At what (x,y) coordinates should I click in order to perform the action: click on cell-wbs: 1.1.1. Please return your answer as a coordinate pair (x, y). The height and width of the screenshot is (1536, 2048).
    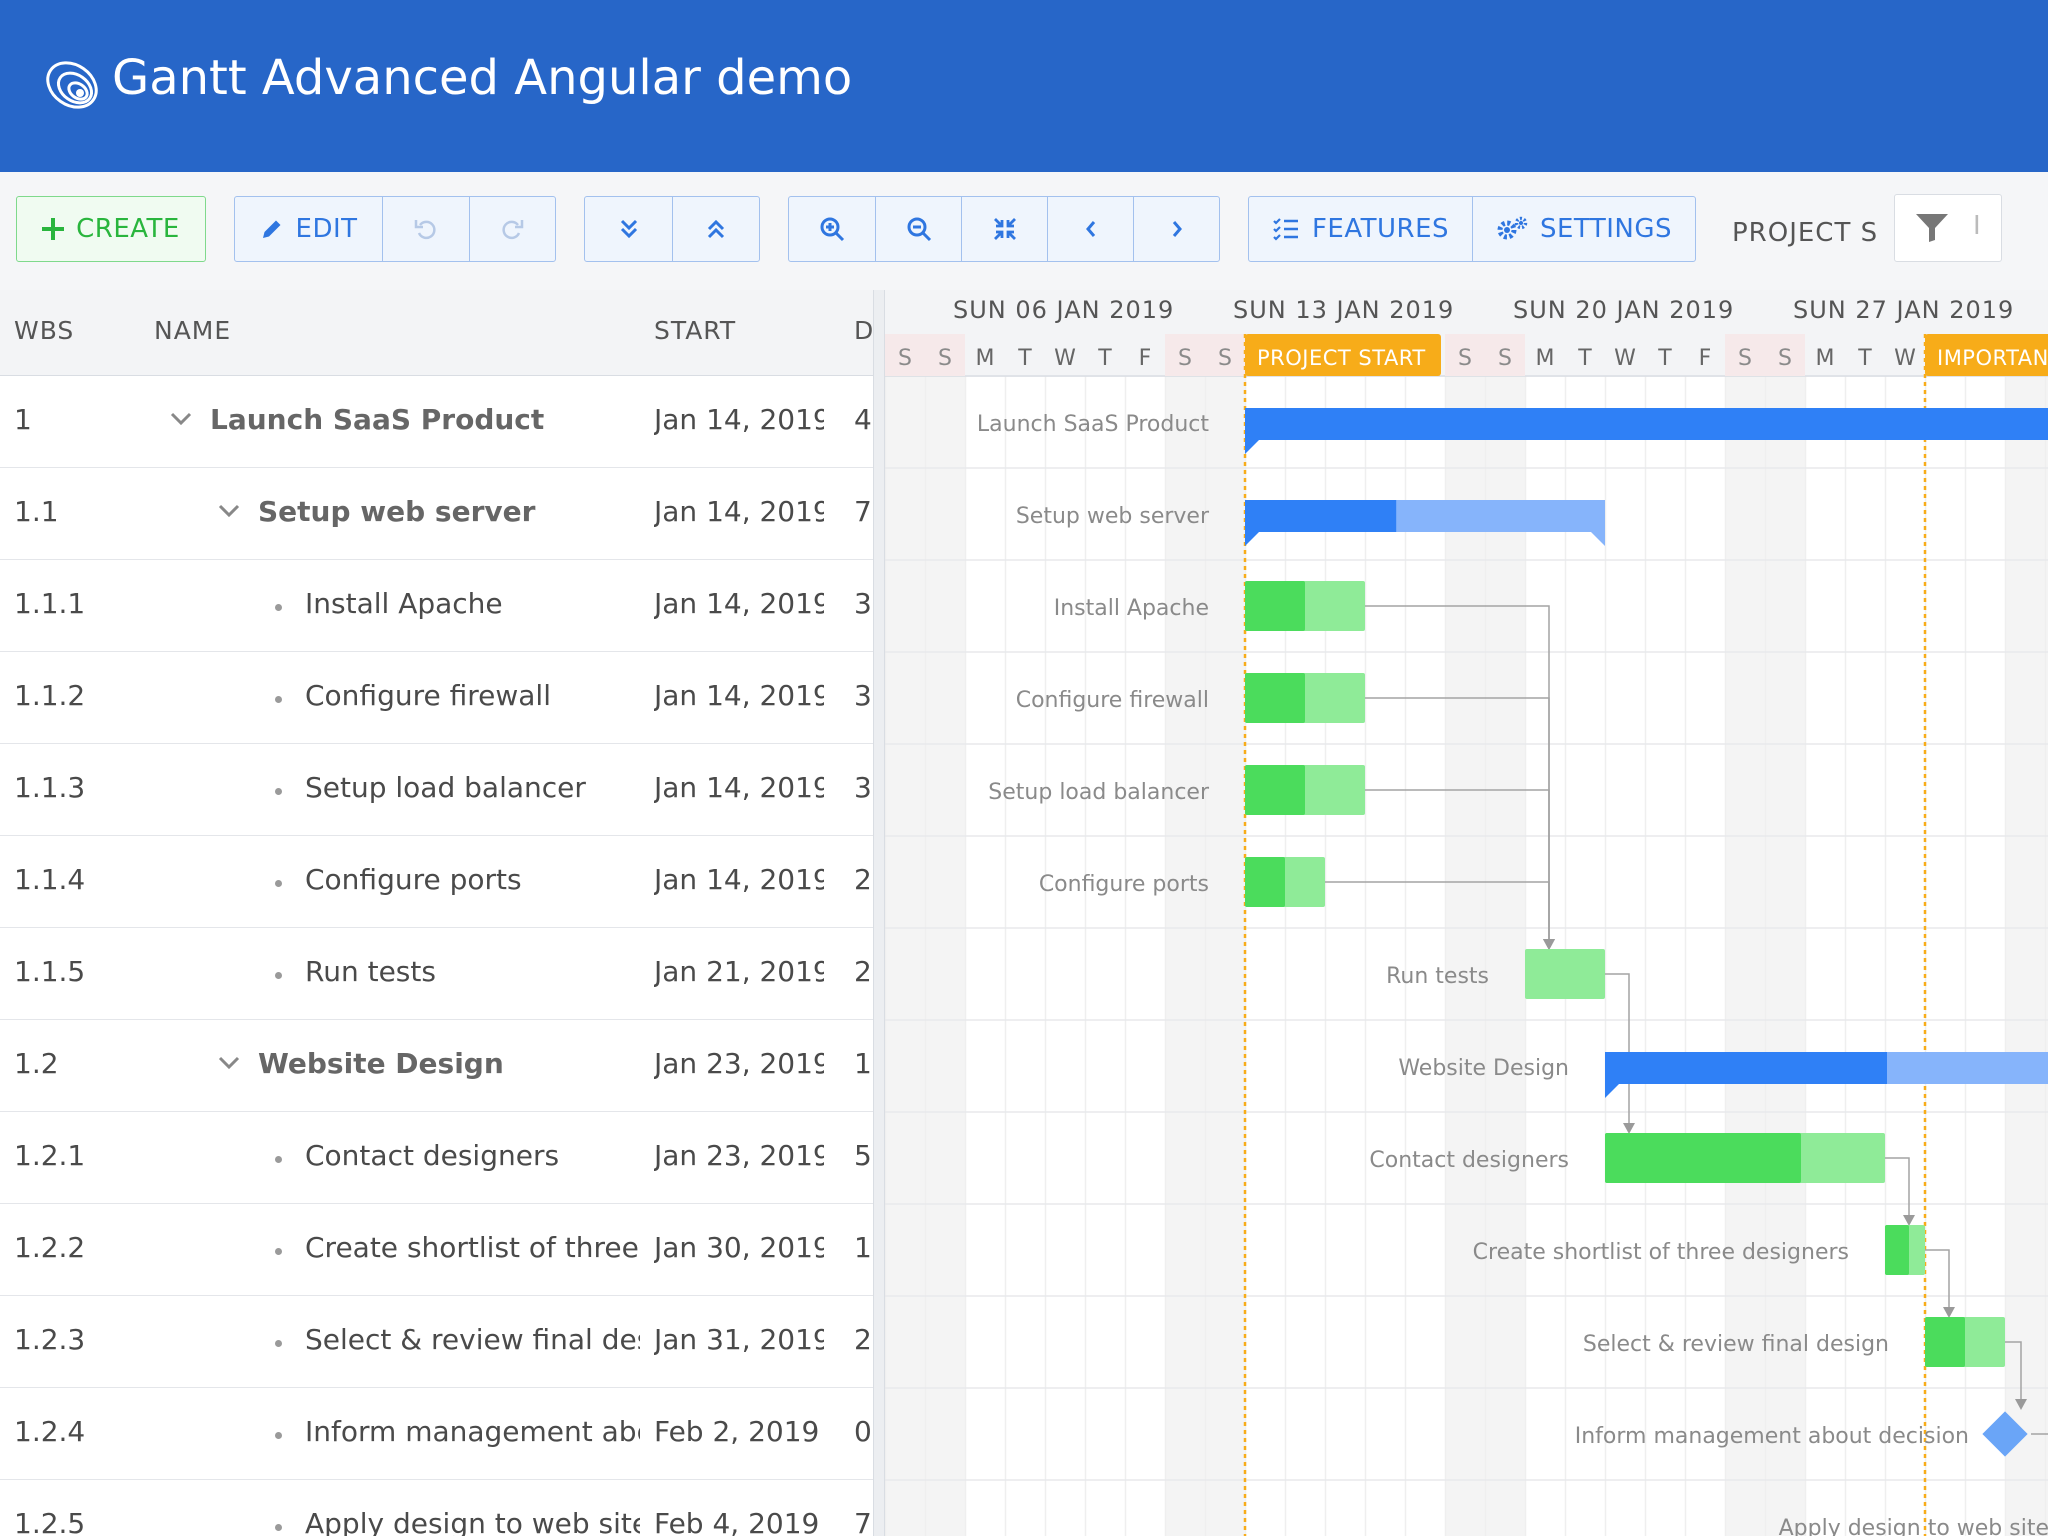
    Looking at the image, I should click on (50, 603).